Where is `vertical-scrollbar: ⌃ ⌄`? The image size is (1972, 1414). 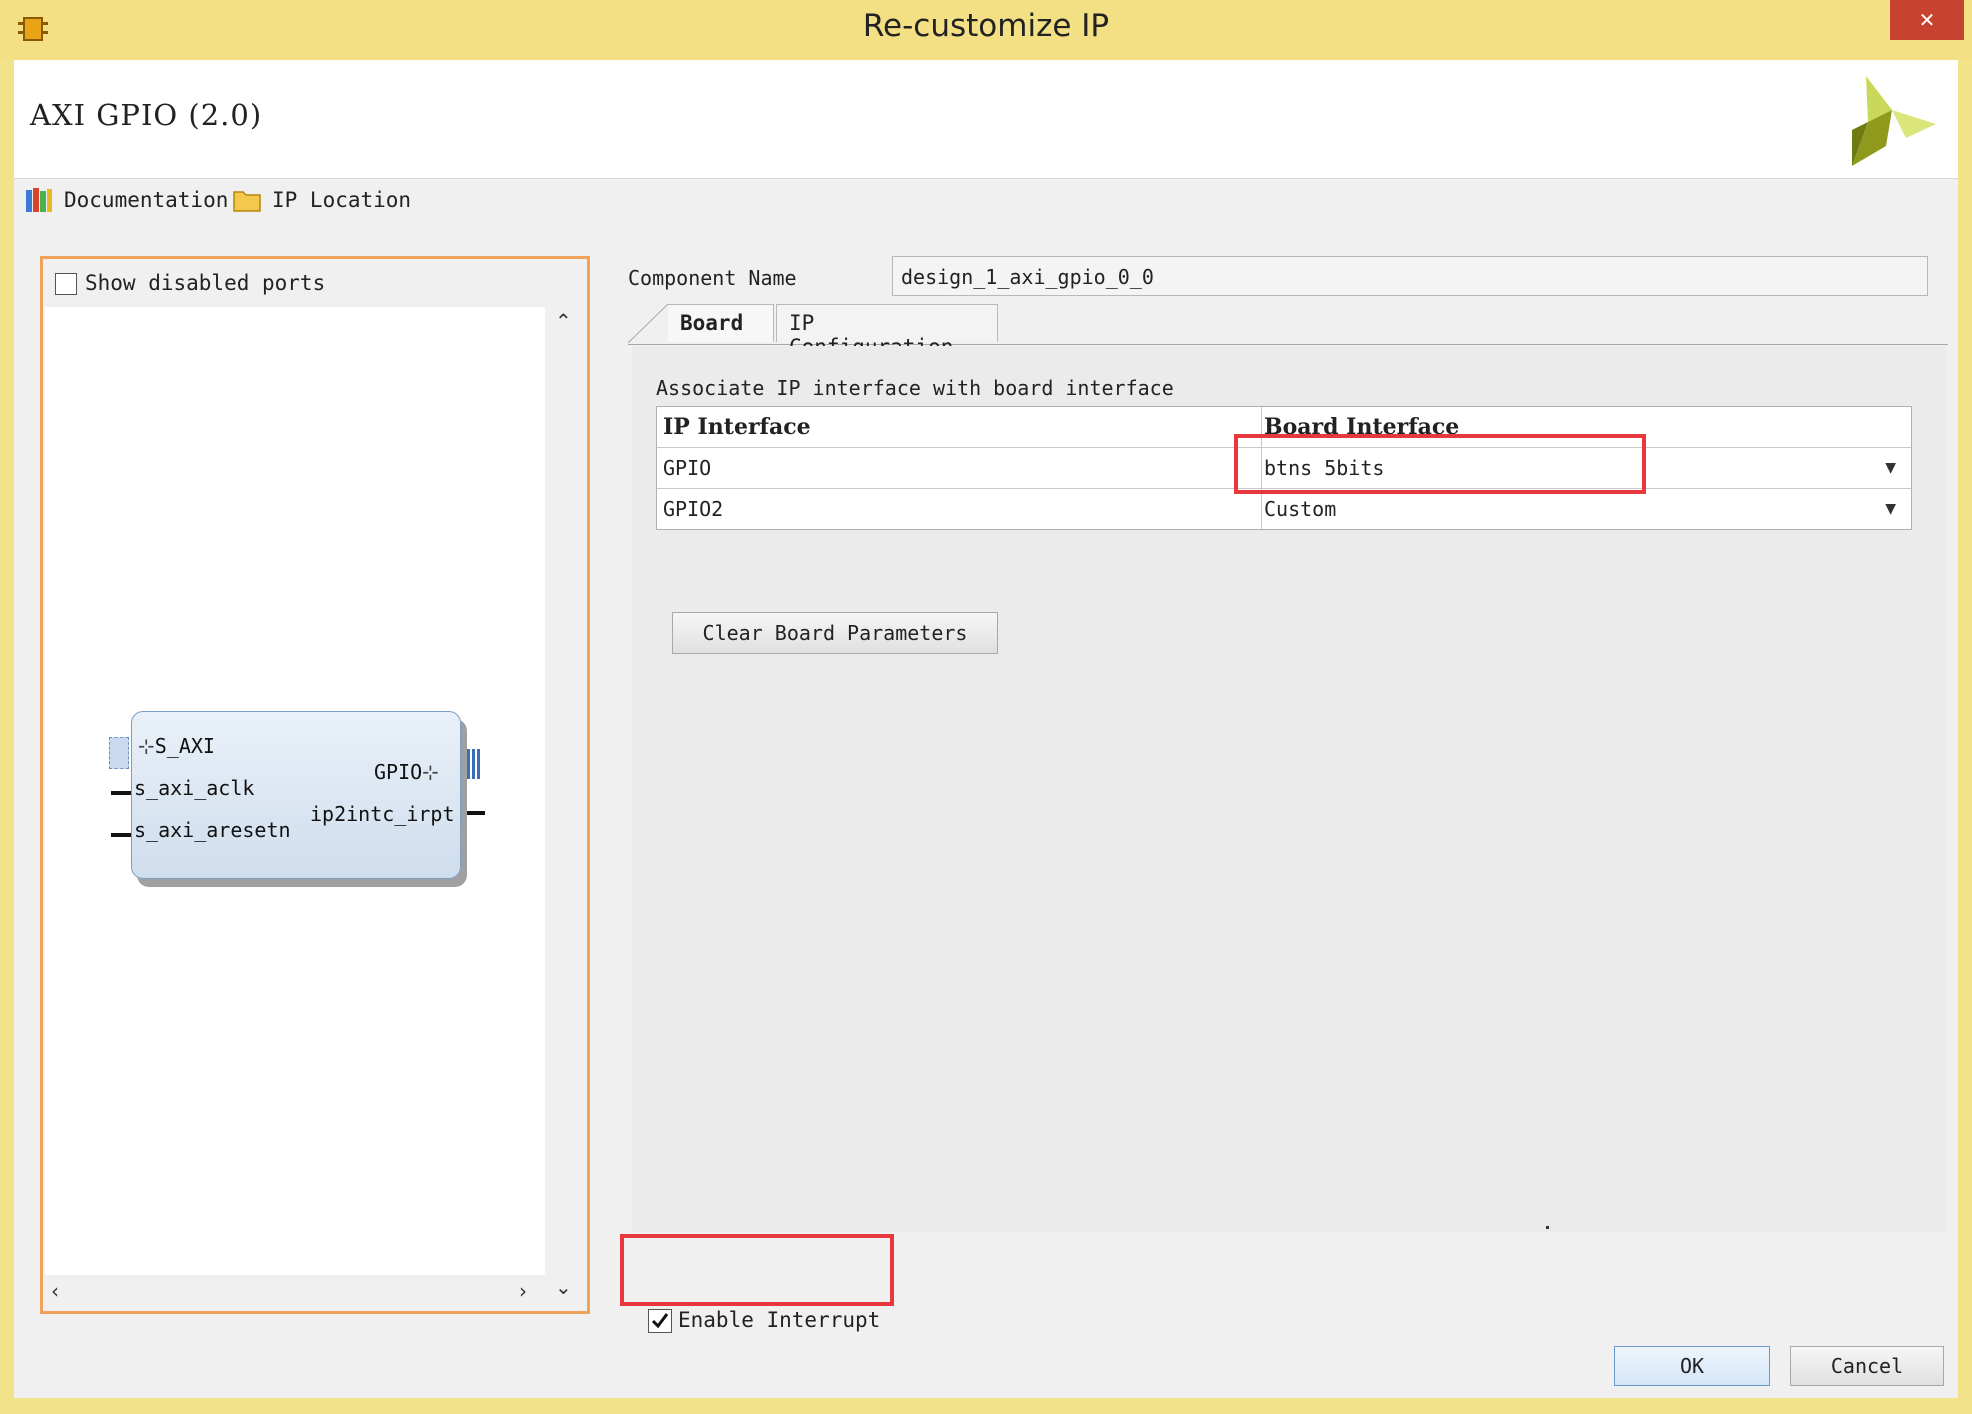
vertical-scrollbar: ⌃ ⌄ is located at coordinates (564, 807).